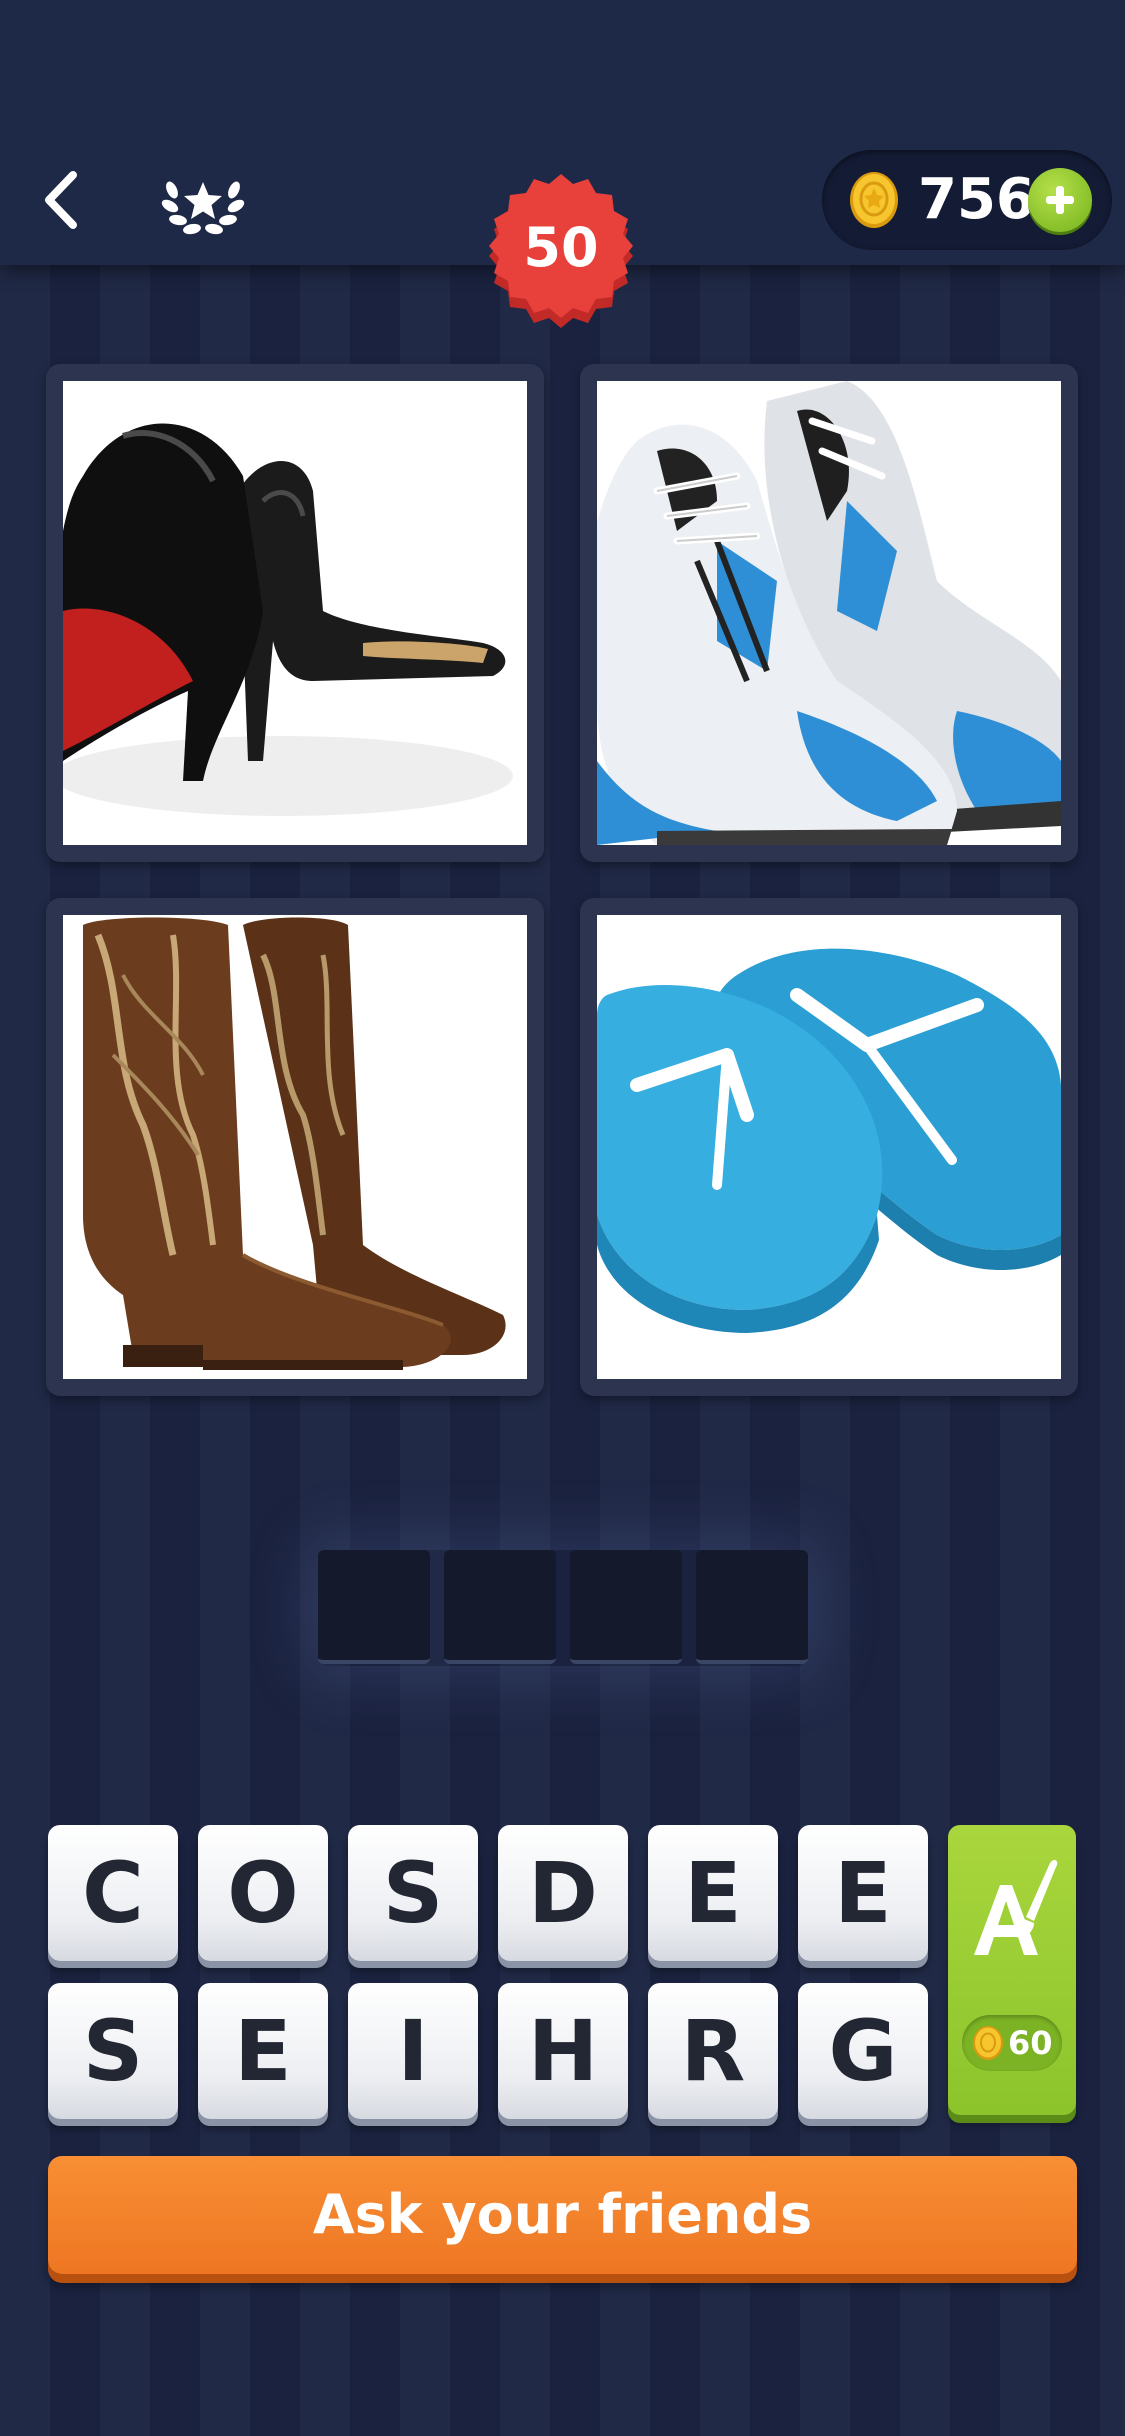 The image size is (1125, 2436). What do you see at coordinates (1030, 2043) in the screenshot?
I see `hint-cost-value: 60` at bounding box center [1030, 2043].